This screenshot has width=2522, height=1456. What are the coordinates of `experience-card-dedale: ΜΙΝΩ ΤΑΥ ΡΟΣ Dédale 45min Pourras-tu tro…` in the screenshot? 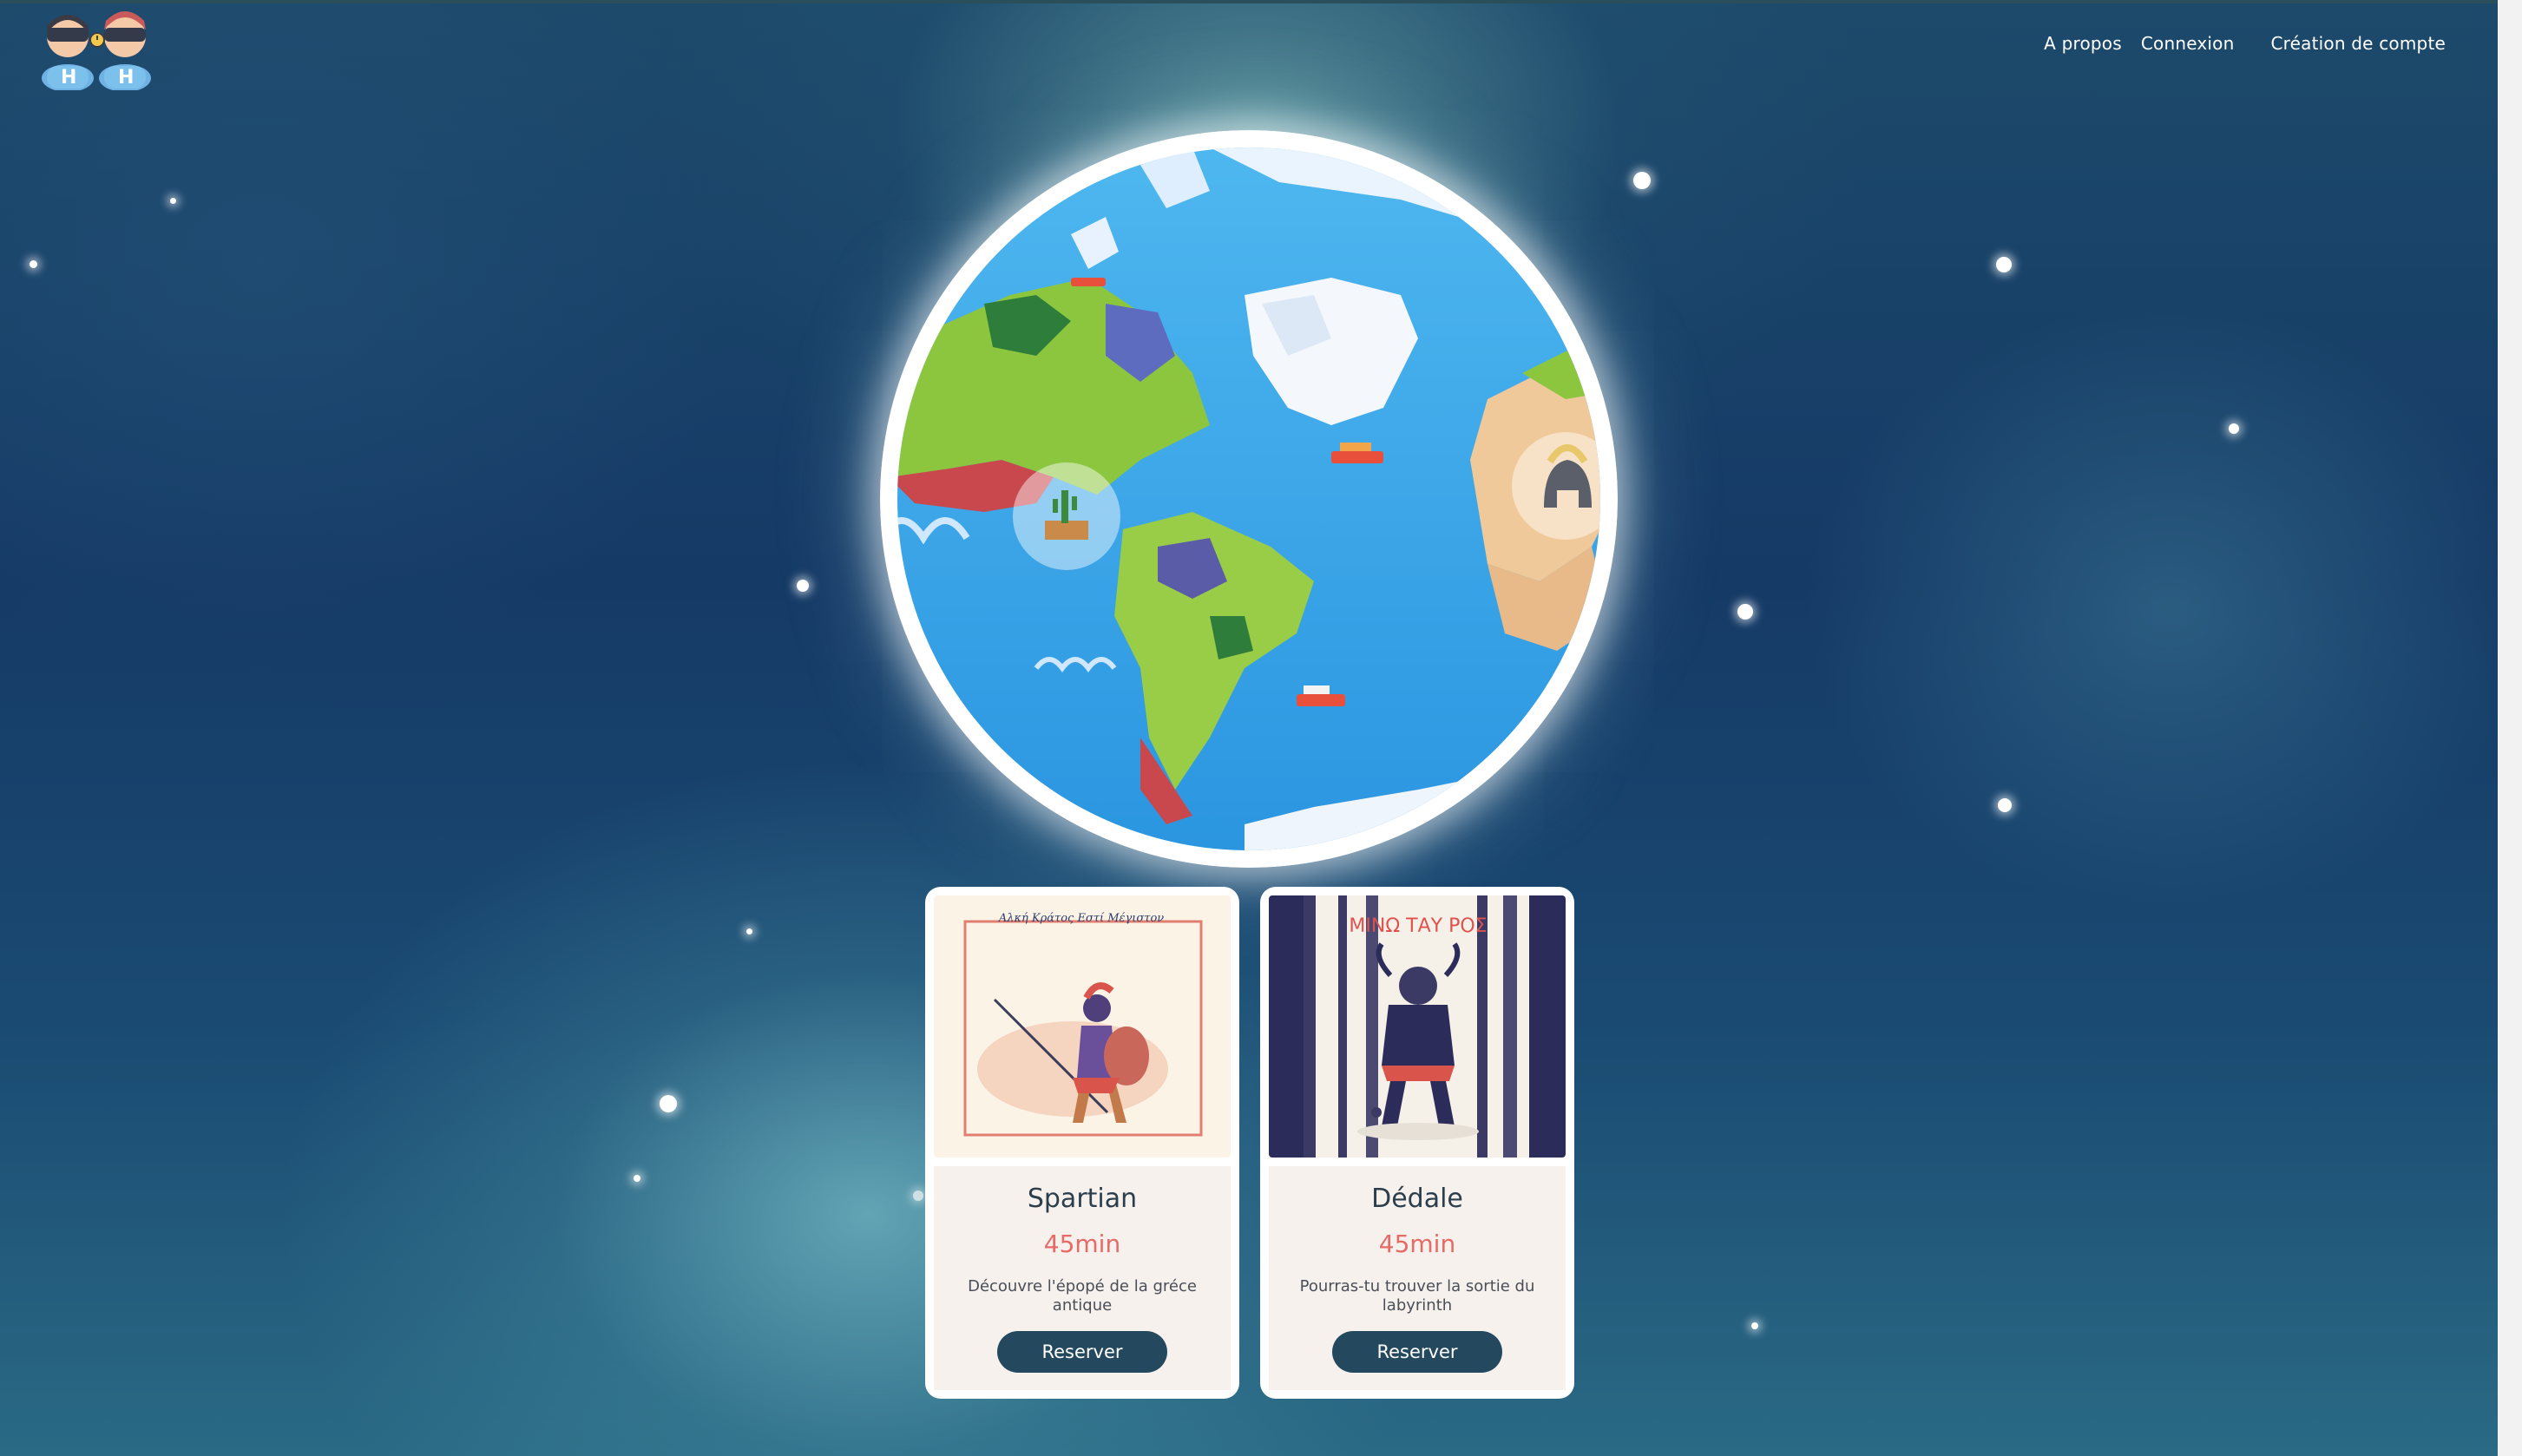 It's located at (1417, 1143).